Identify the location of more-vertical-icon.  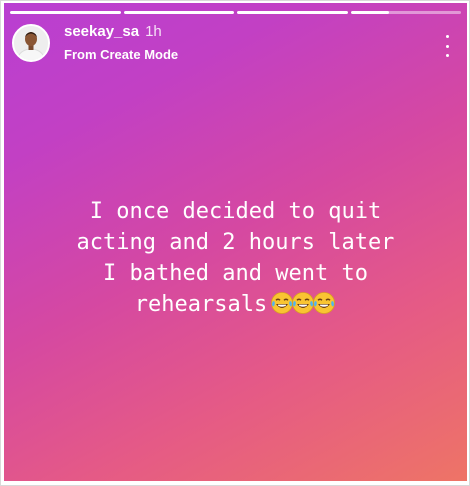
(447, 46).